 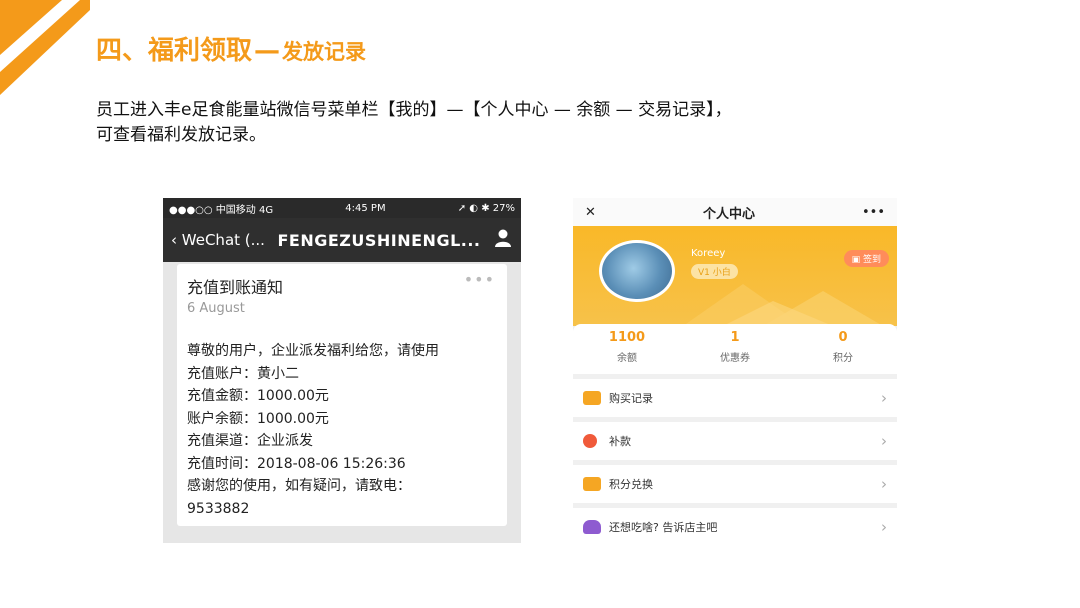 What do you see at coordinates (728, 214) in the screenshot?
I see `page-title: 个人中心` at bounding box center [728, 214].